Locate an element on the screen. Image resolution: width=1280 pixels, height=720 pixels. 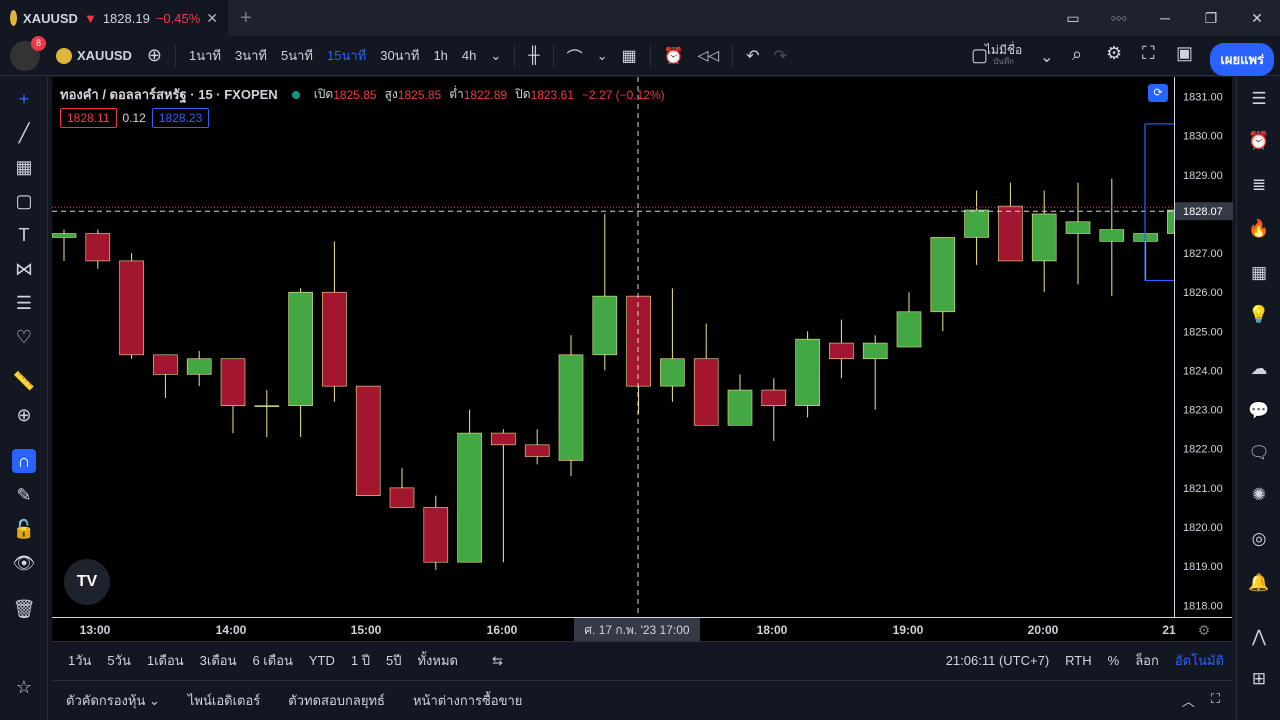
tab-strategy-tester: ตัวทดสอบกลยุทธ์ is located at coordinates (336, 700).